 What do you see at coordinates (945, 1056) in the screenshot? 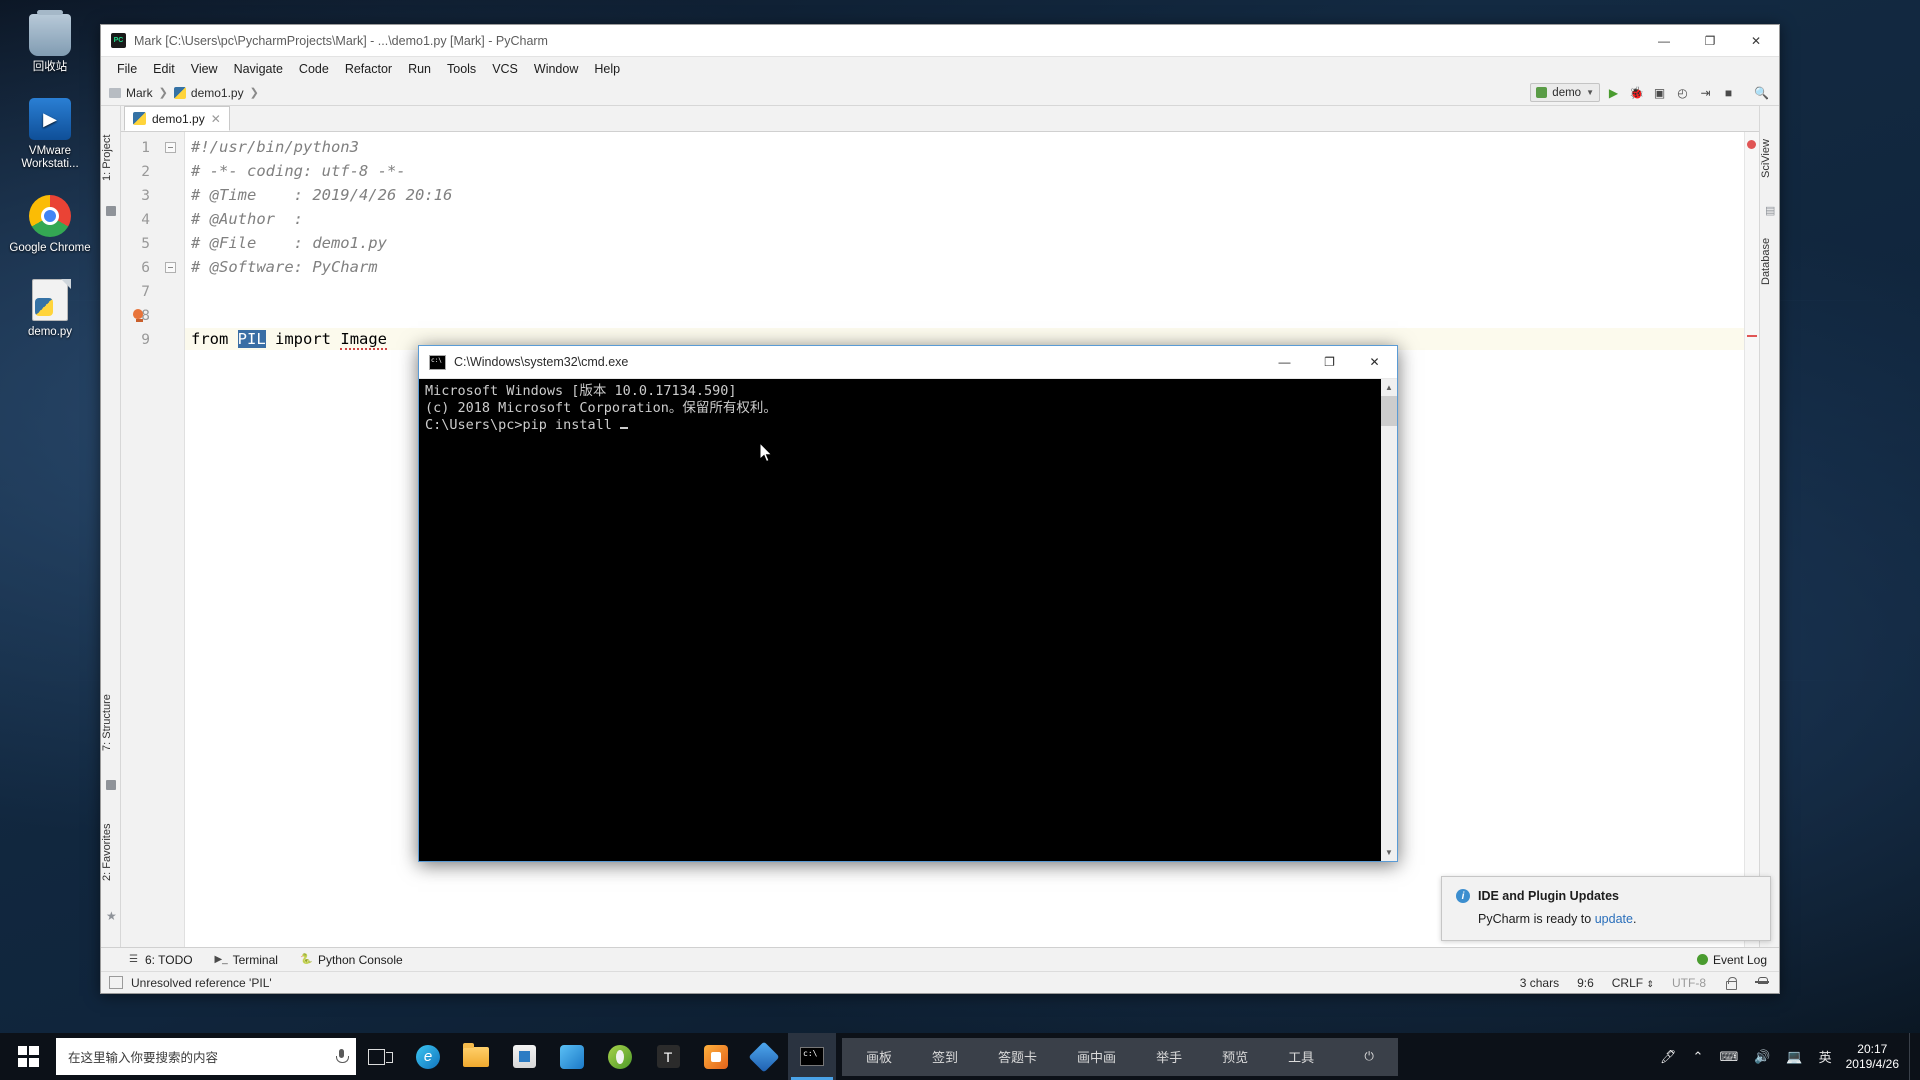
I see `toolbar-item-qiandao: 签到` at bounding box center [945, 1056].